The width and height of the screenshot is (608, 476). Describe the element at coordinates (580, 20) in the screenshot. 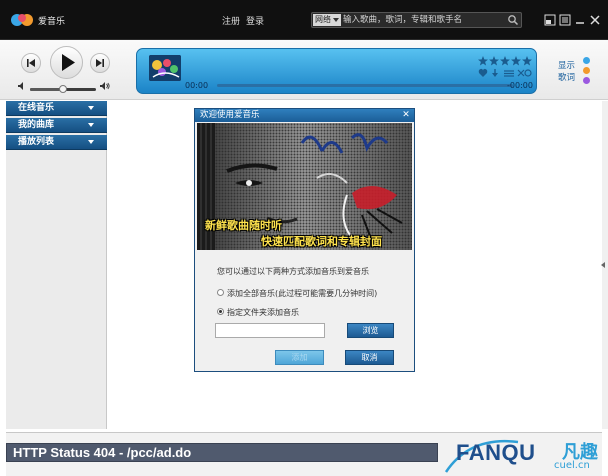

I see `minimize-icon` at that location.